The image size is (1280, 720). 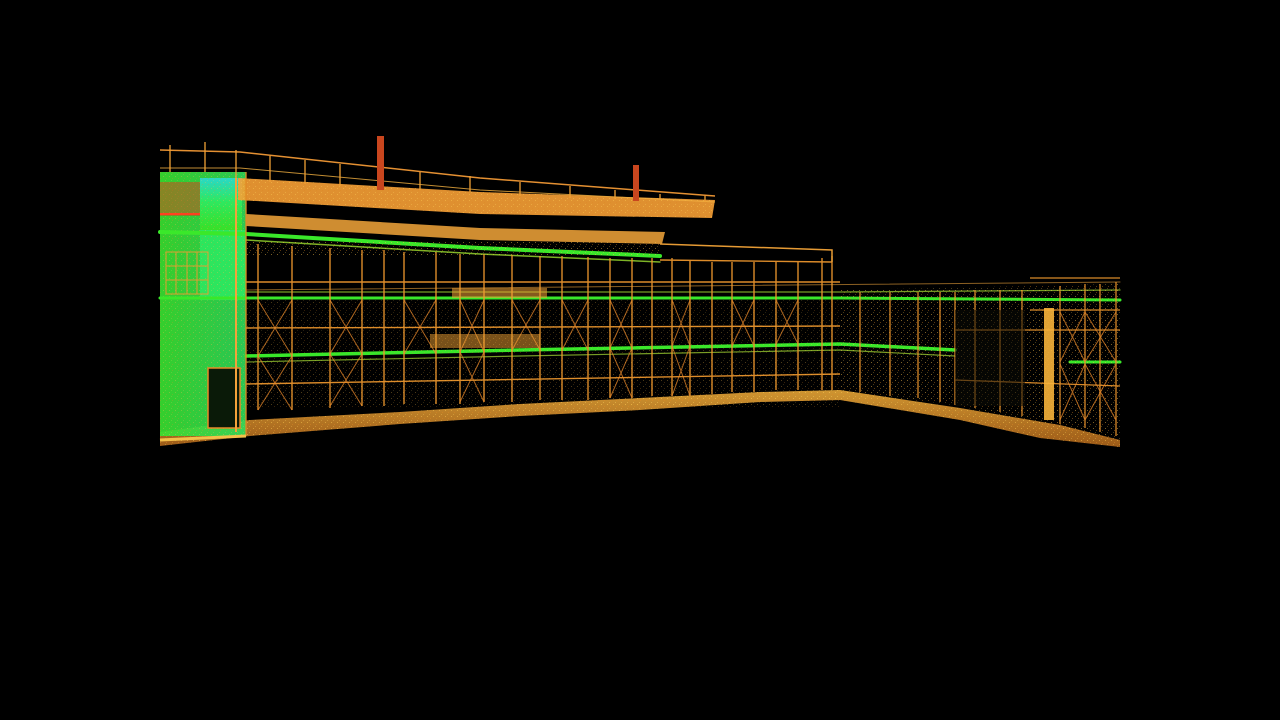 What do you see at coordinates (203, 304) in the screenshot?
I see `stair-tower` at bounding box center [203, 304].